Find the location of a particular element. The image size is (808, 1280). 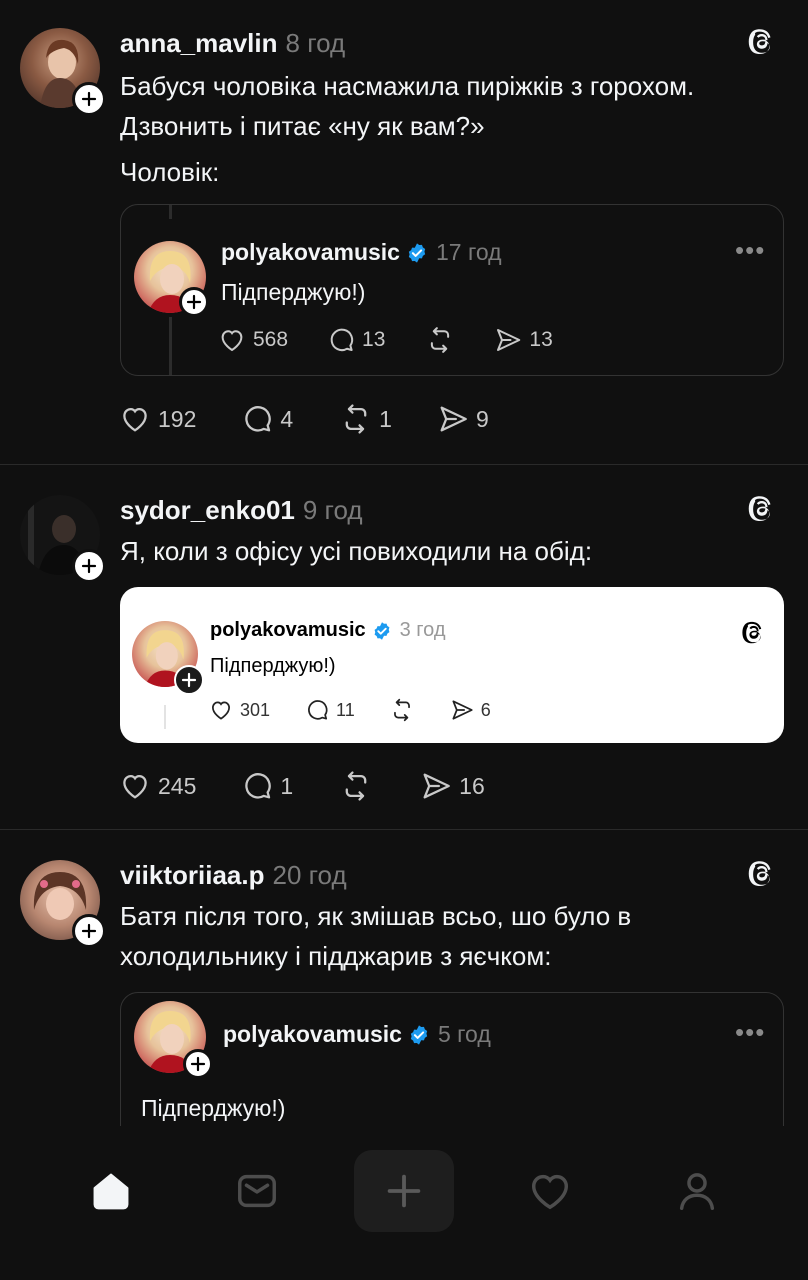

tab-create is located at coordinates (404, 1191).